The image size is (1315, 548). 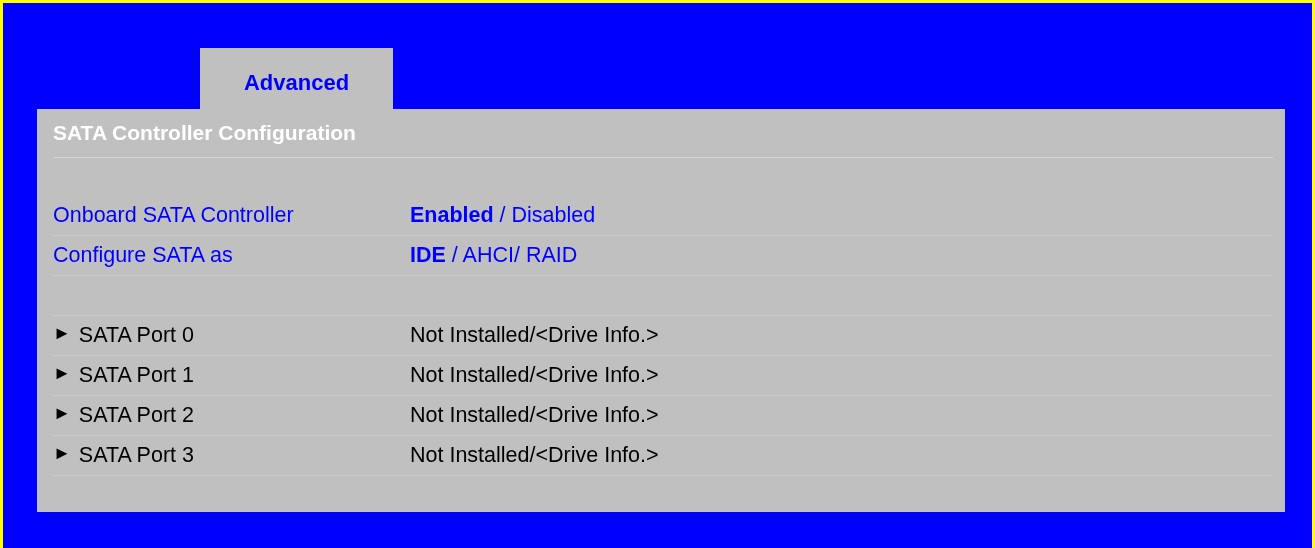 What do you see at coordinates (663, 133) in the screenshot?
I see `panel-title: SATA Controller Configuration` at bounding box center [663, 133].